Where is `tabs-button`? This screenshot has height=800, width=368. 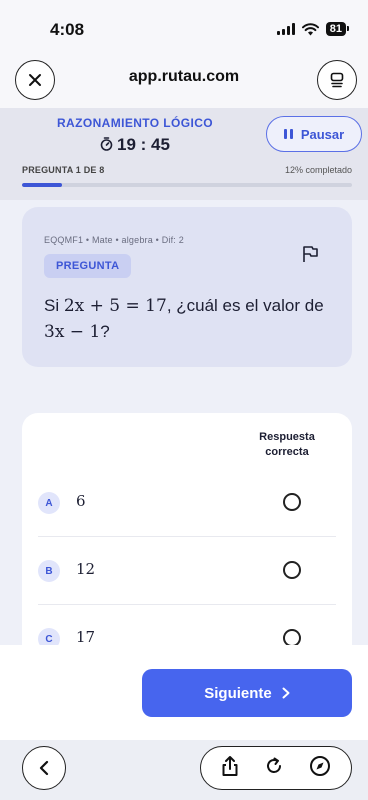 tabs-button is located at coordinates (337, 80).